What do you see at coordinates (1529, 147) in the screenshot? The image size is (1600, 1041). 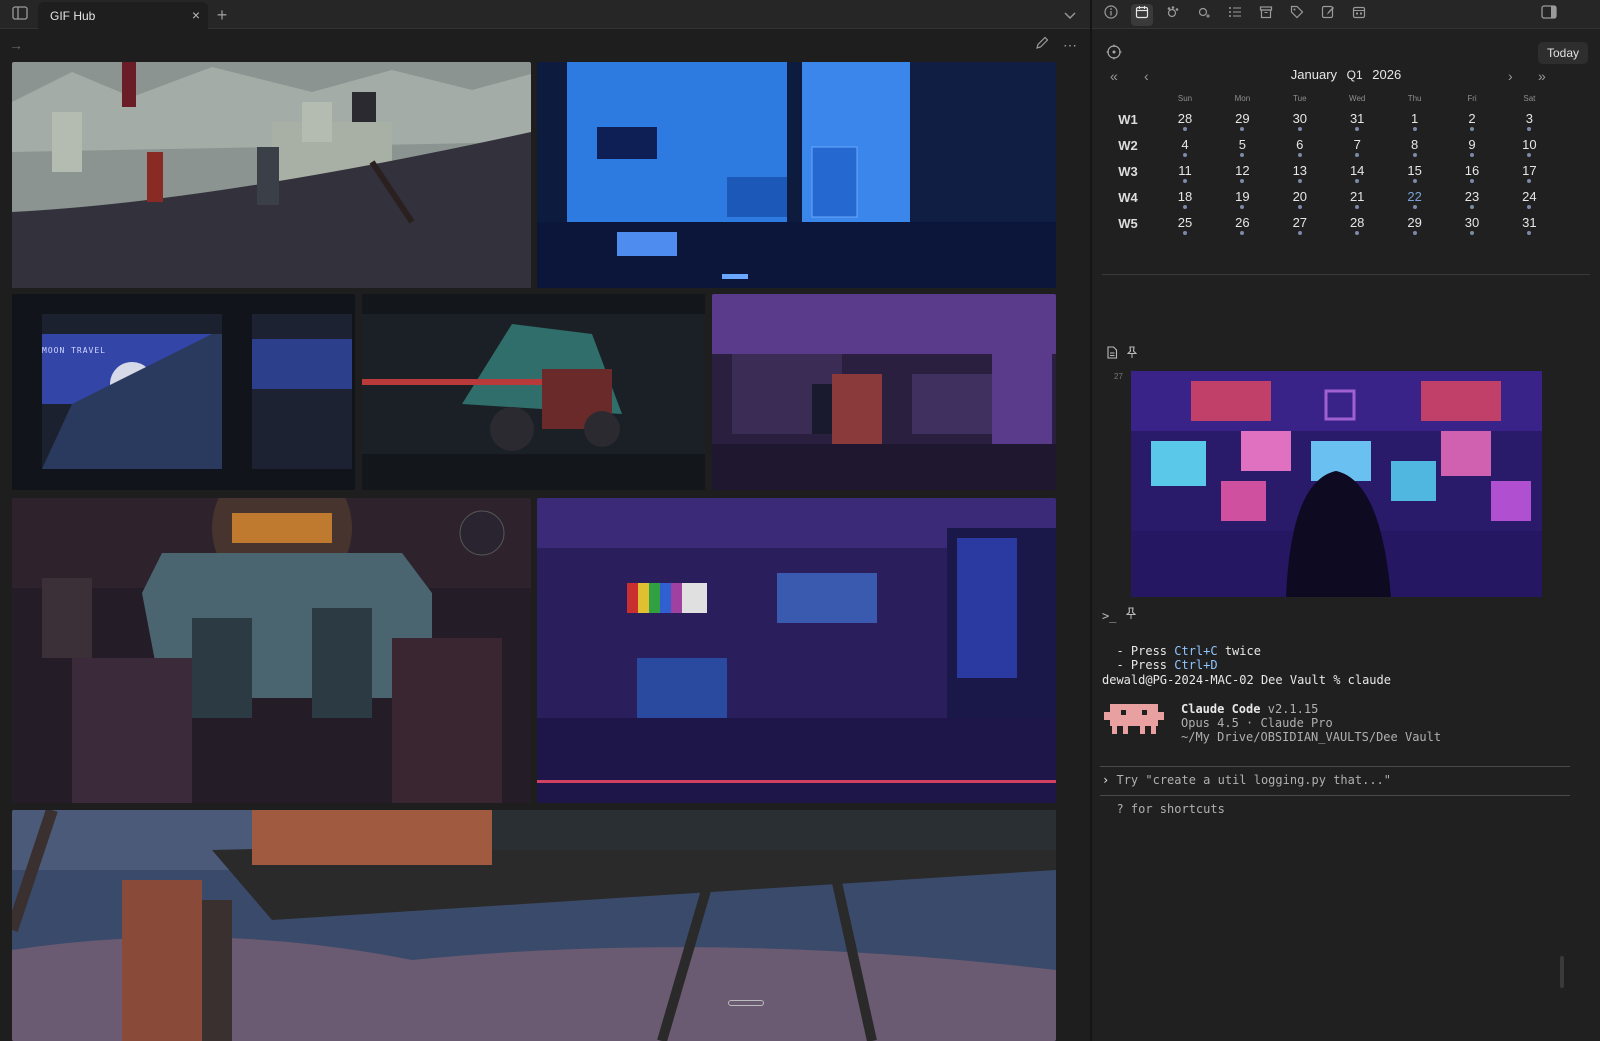 I see `calendar-day: 10` at bounding box center [1529, 147].